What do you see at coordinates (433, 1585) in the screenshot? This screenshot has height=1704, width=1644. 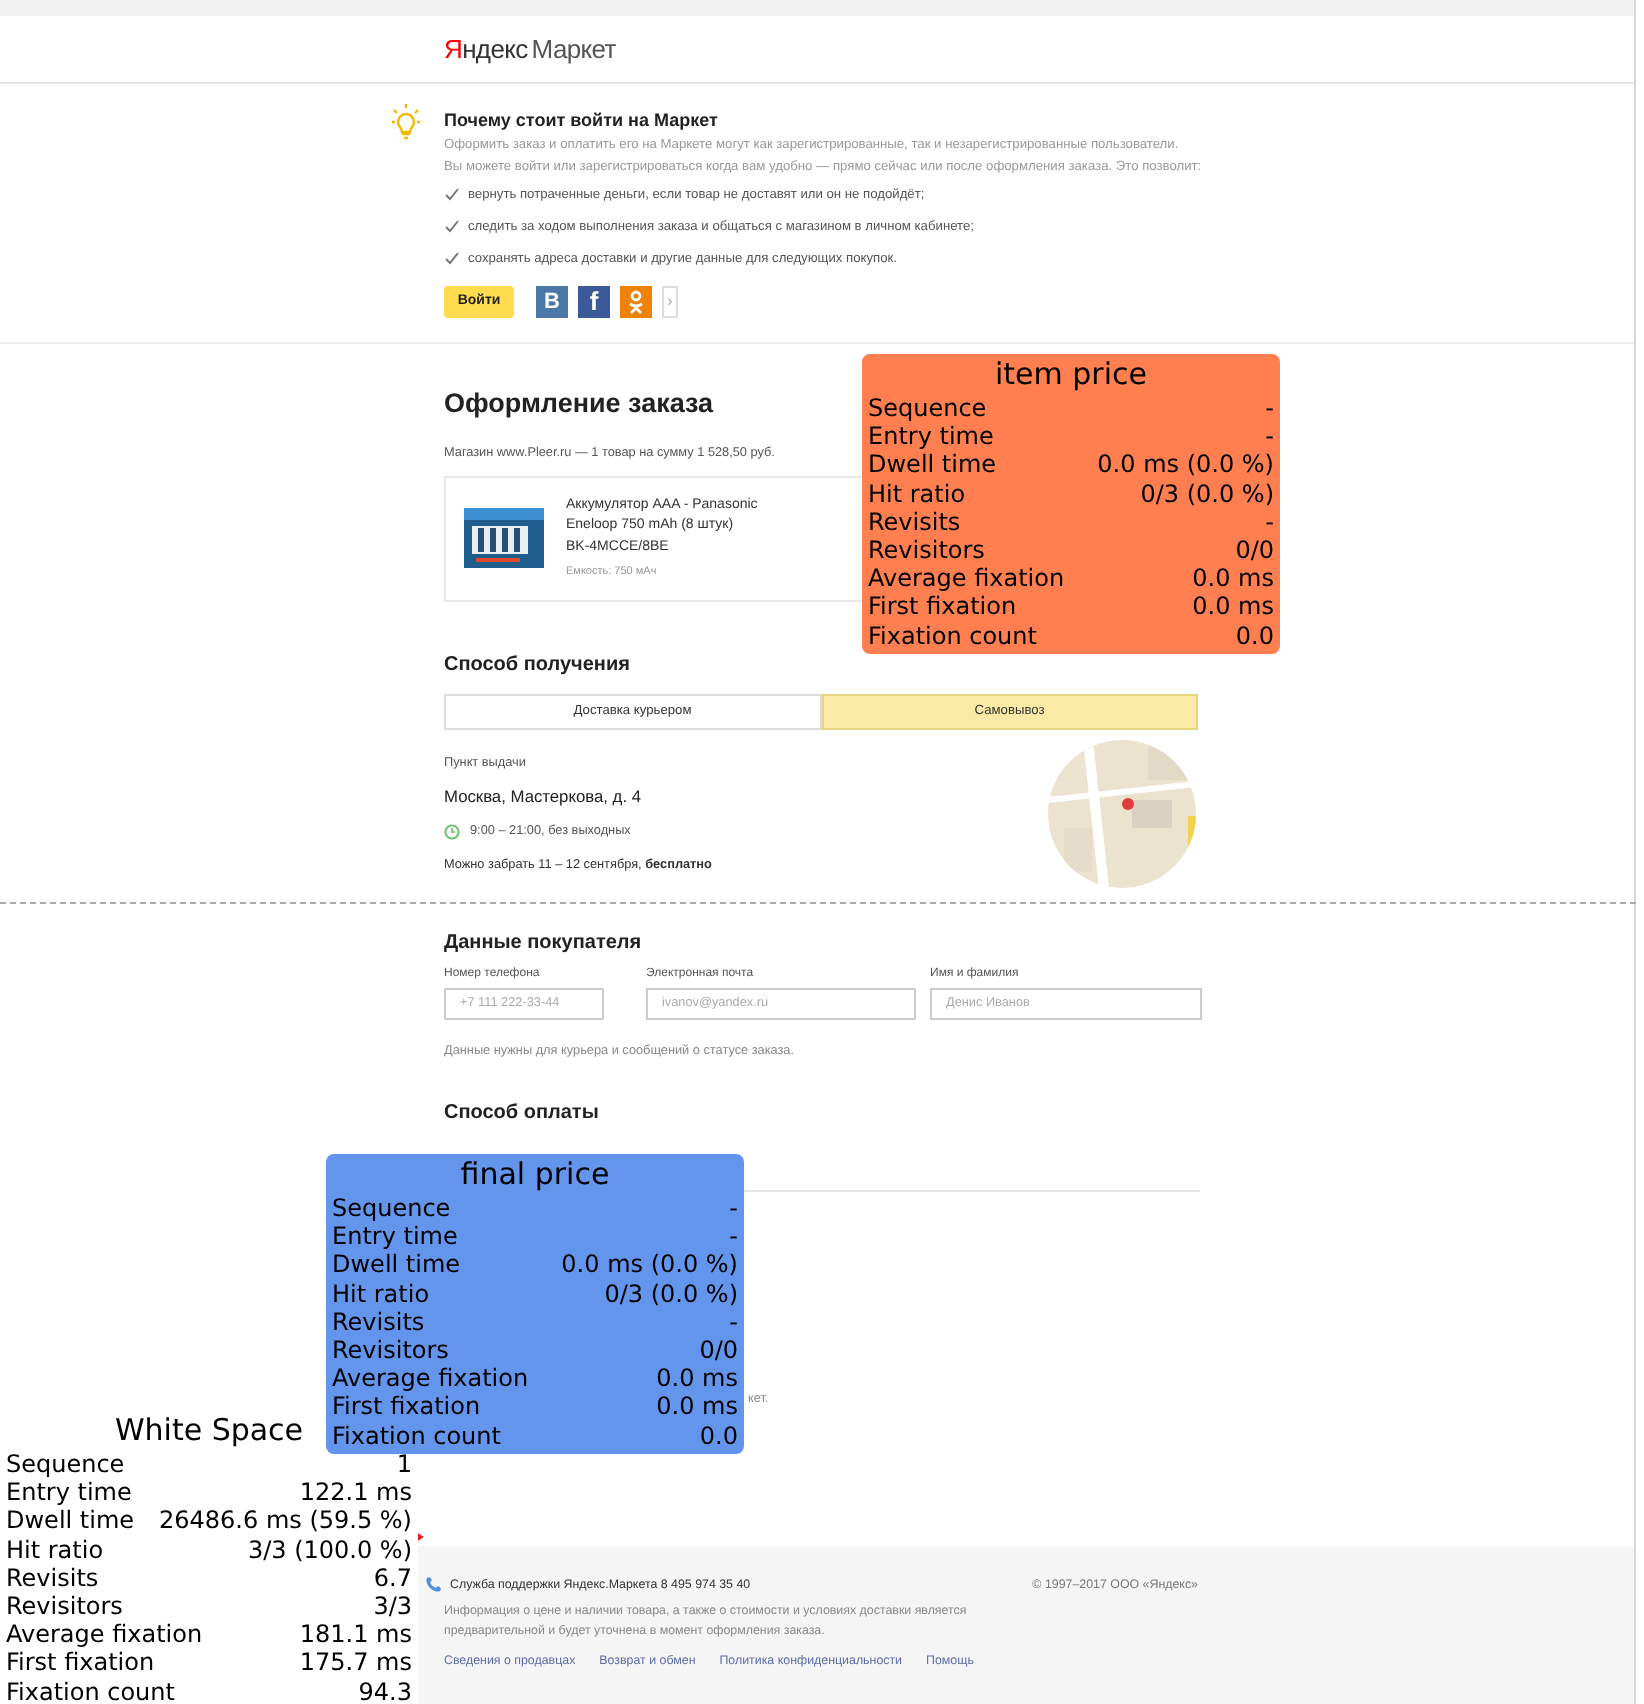 I see `phone-icon` at bounding box center [433, 1585].